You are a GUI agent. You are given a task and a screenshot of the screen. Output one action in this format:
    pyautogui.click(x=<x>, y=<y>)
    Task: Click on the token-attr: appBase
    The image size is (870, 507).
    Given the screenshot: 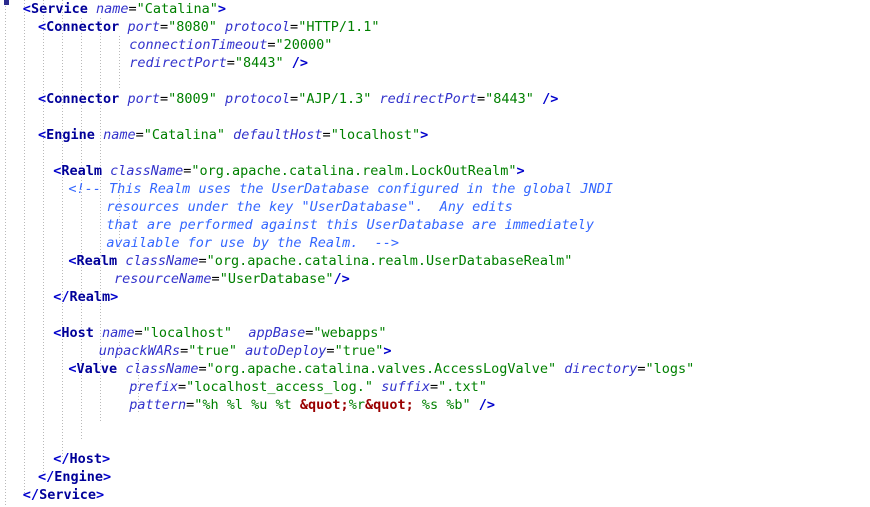 What is the action you would take?
    pyautogui.click(x=277, y=333)
    